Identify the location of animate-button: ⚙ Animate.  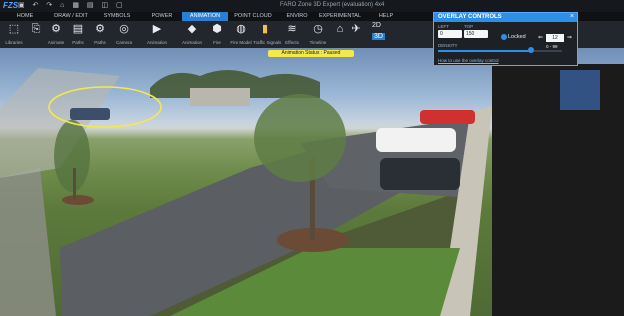
(56, 34).